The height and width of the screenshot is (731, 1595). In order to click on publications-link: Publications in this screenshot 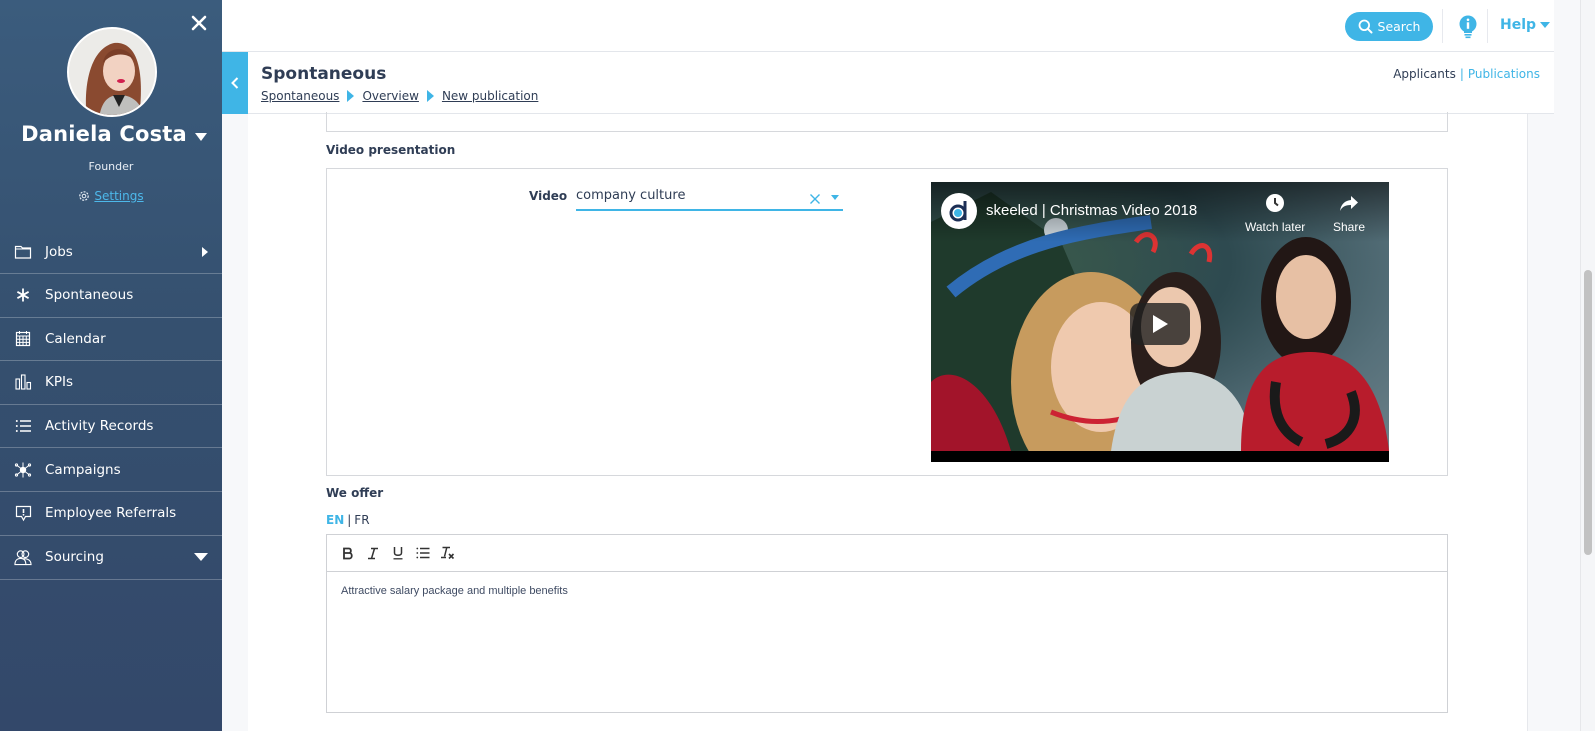, I will do `click(1504, 74)`.